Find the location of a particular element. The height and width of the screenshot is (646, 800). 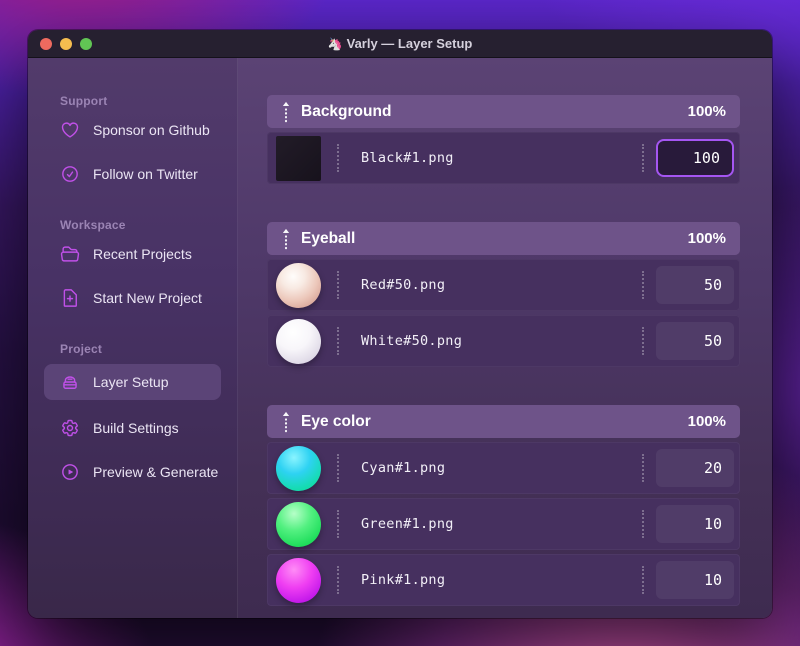

close-button is located at coordinates (46, 43).